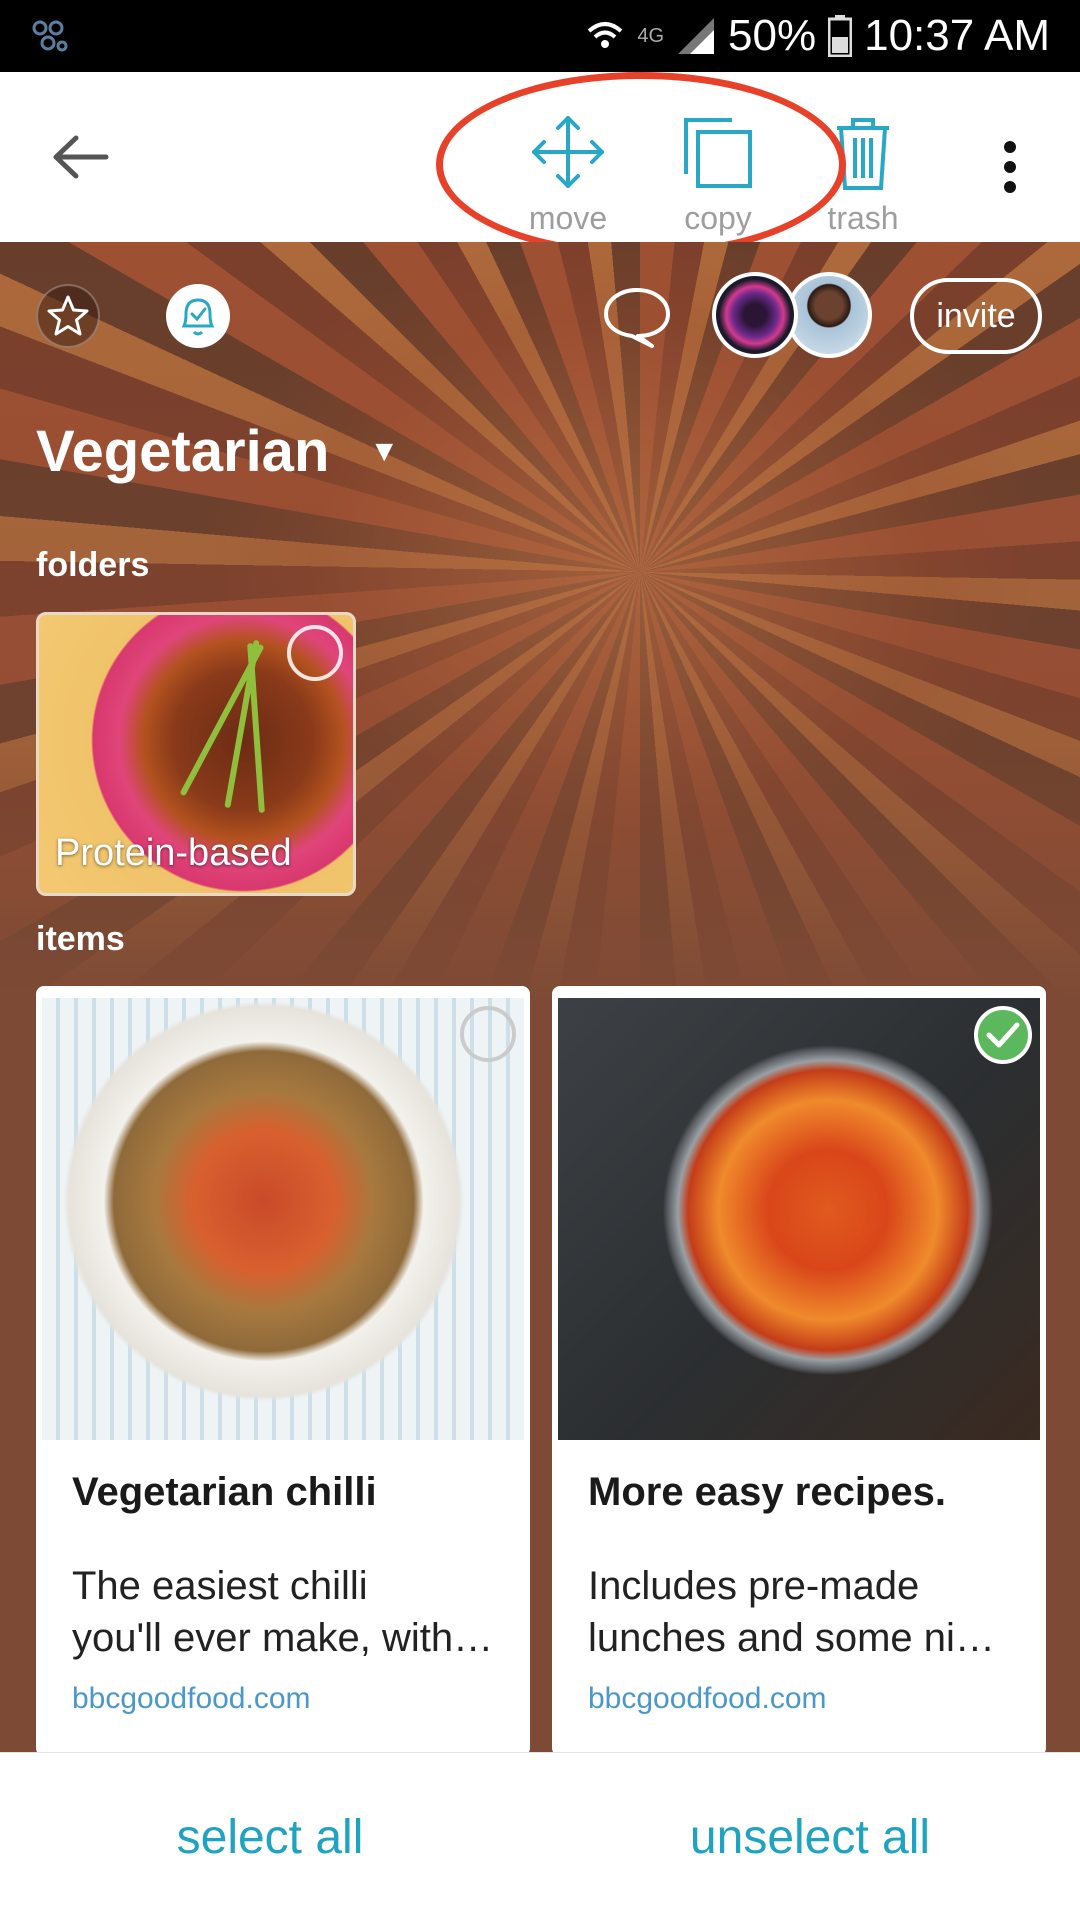 This screenshot has width=1080, height=1920. Describe the element at coordinates (173, 853) in the screenshot. I see `folder-label: Protein-based` at that location.